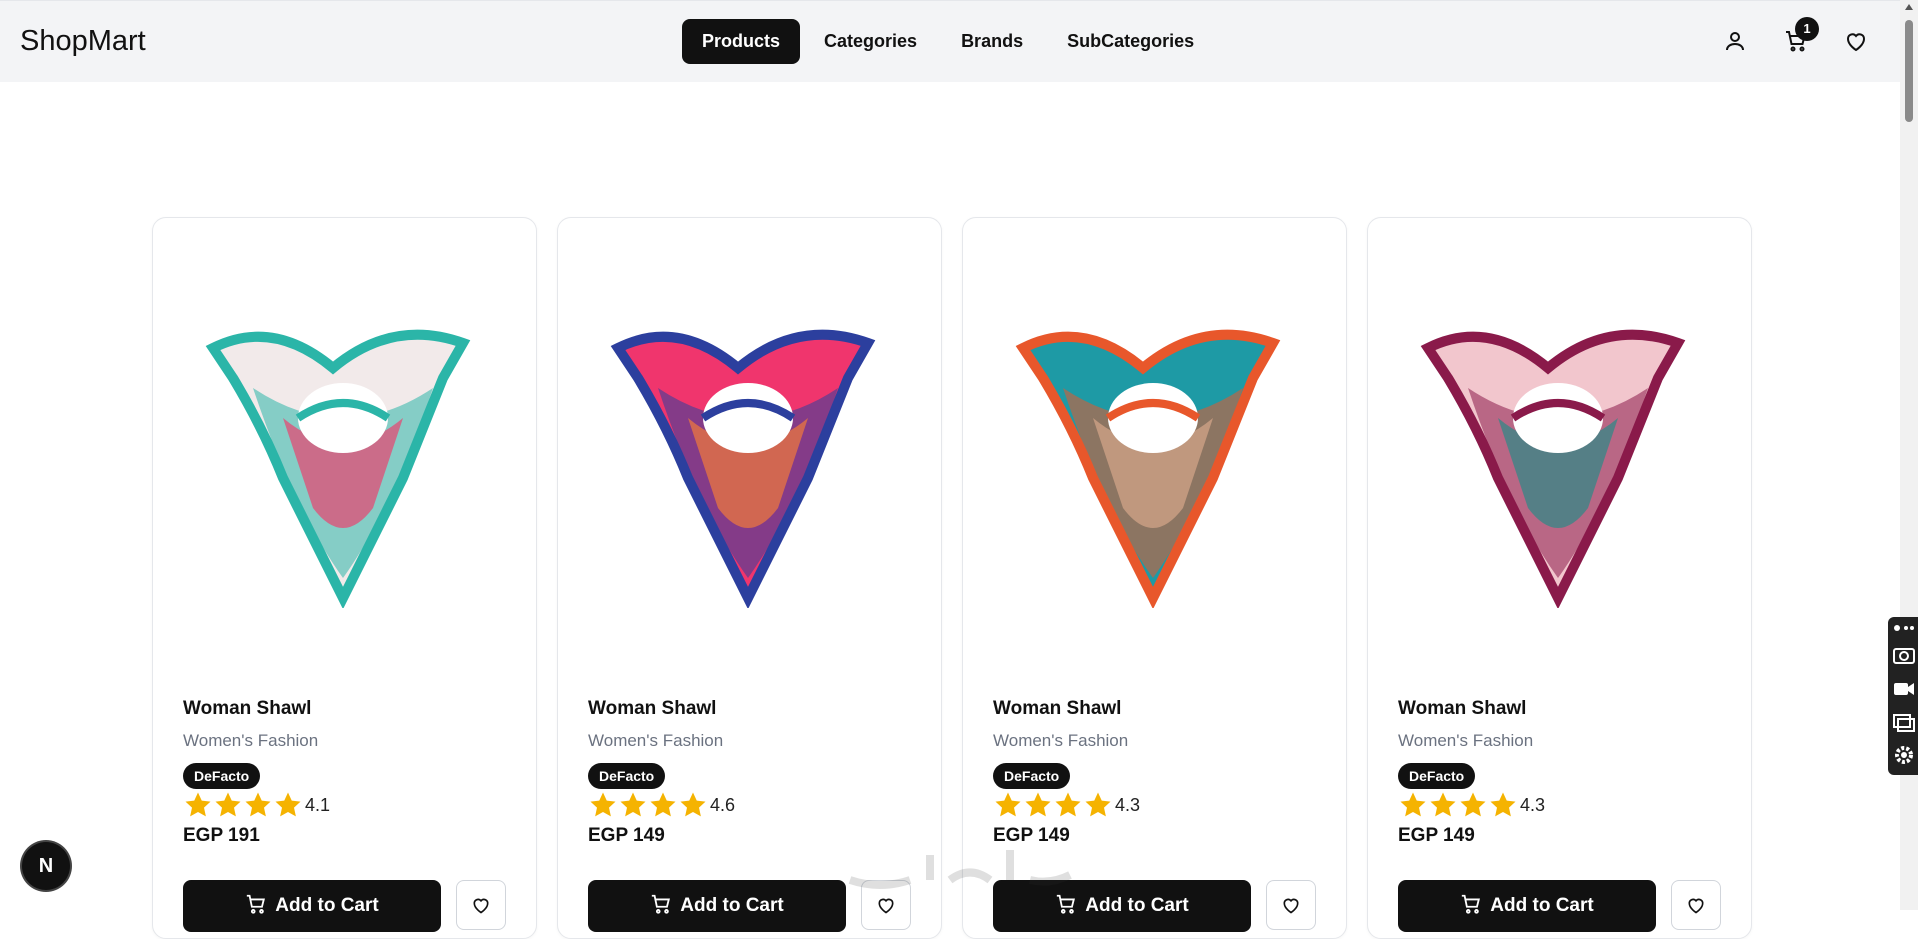  What do you see at coordinates (1735, 41) in the screenshot?
I see `user-icon` at bounding box center [1735, 41].